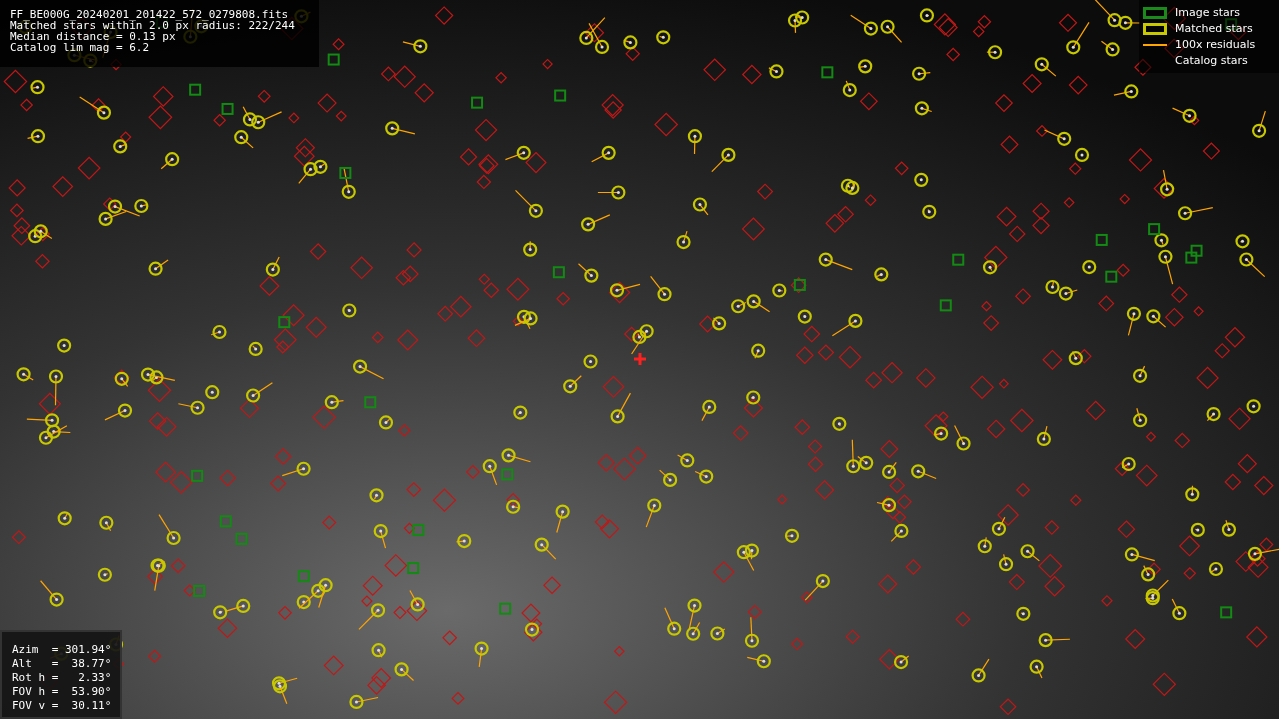 Image resolution: width=1279 pixels, height=719 pixels. I want to click on pointing-line: Azim = 301.94°, so click(61, 650).